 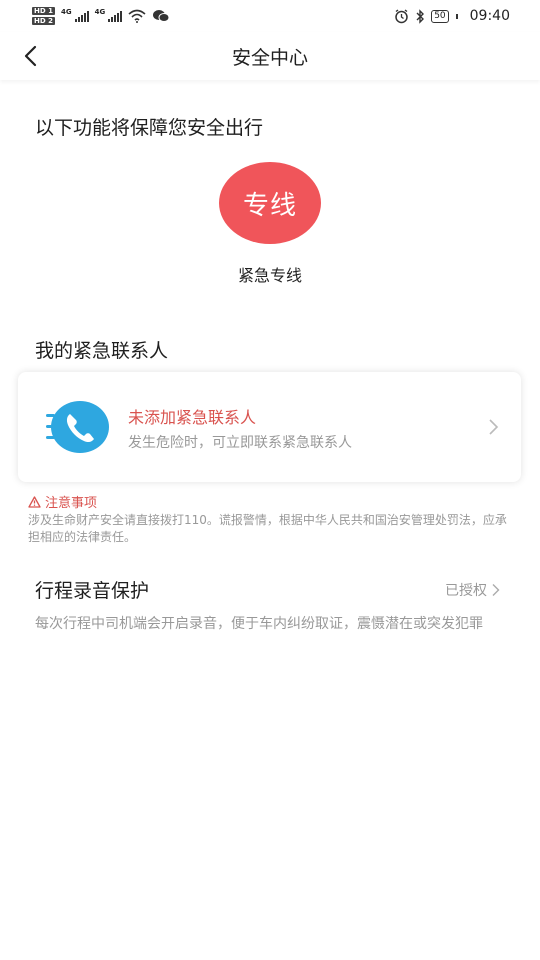 What do you see at coordinates (269, 427) in the screenshot?
I see `emergency-contact-card: 未添加紧急联系人 发生危险时，可立即联系紧急联系人` at bounding box center [269, 427].